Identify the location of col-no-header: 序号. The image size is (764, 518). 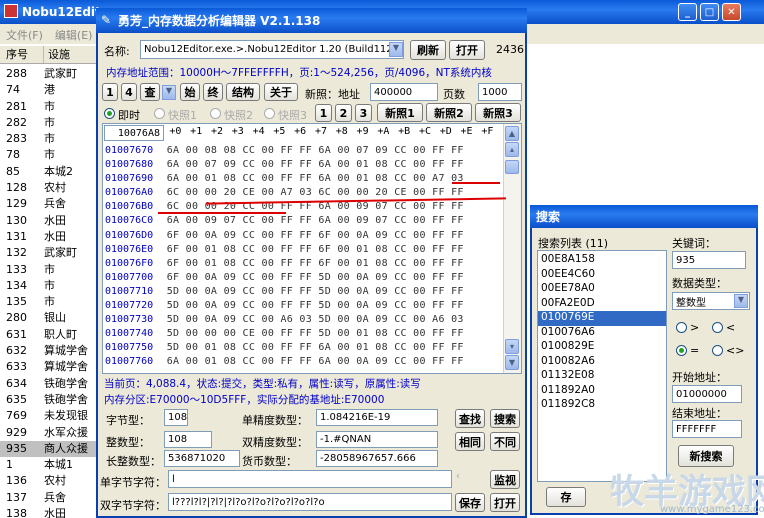
(22, 54).